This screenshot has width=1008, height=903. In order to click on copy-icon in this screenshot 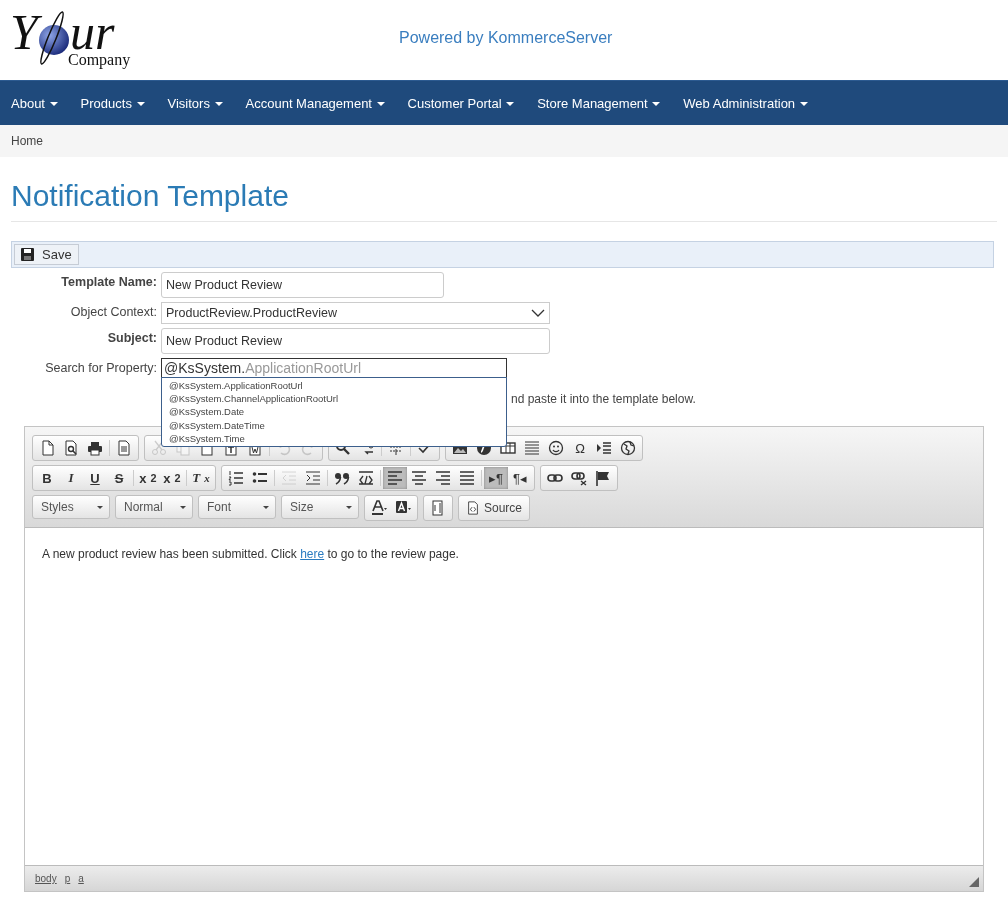, I will do `click(183, 451)`.